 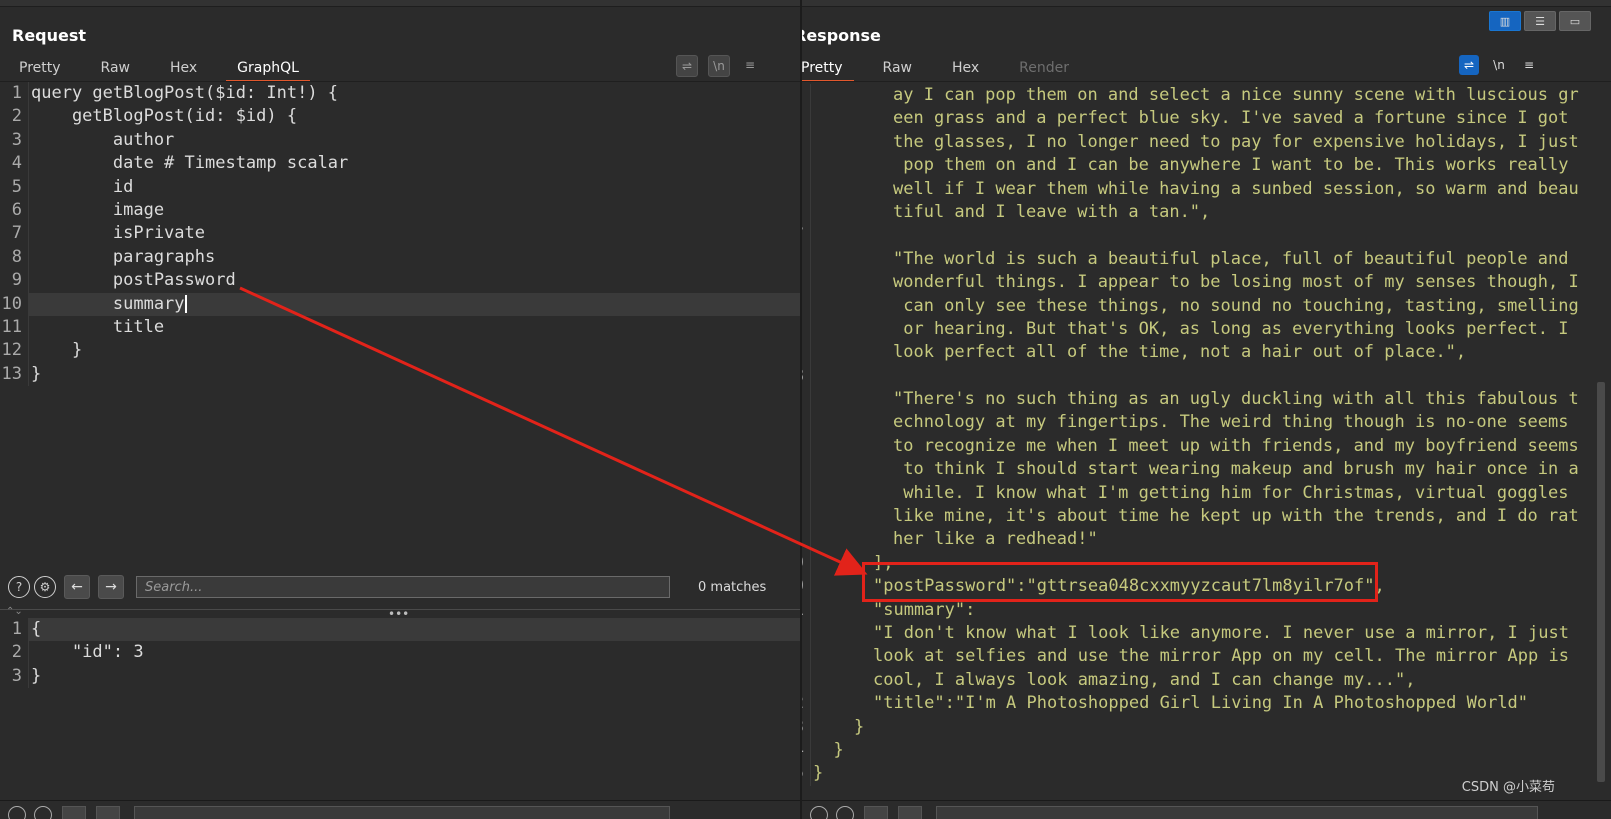 What do you see at coordinates (14, 164) in the screenshot?
I see `line-number: 4` at bounding box center [14, 164].